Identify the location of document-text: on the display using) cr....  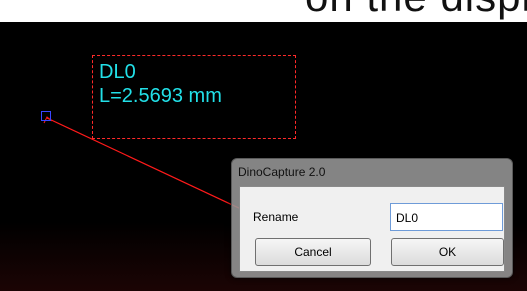
(416, 10).